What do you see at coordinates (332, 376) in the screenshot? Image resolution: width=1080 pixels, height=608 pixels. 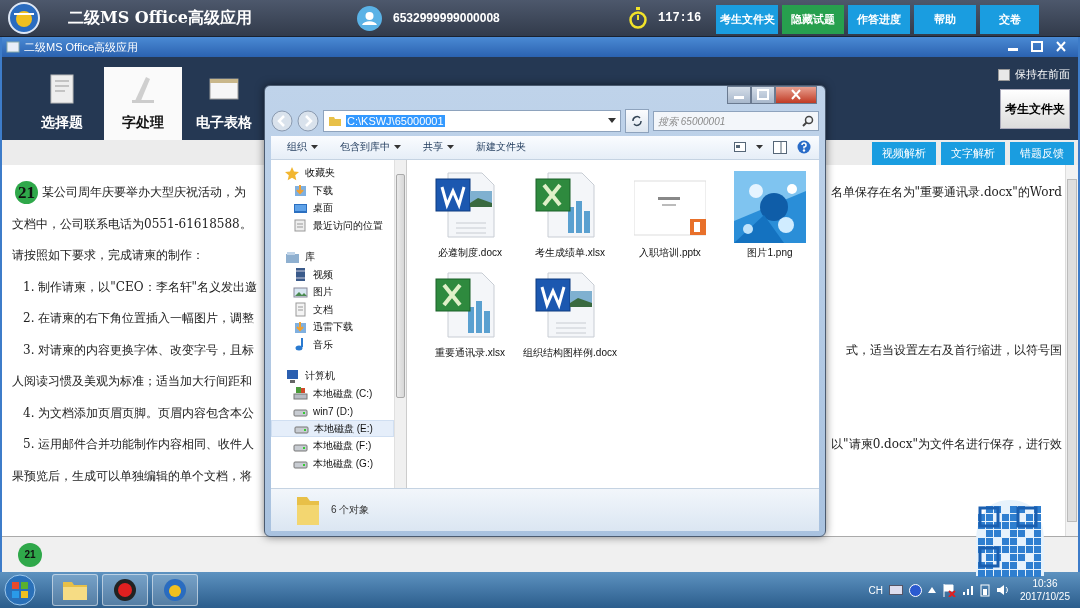 I see `nav-item: 计算机` at bounding box center [332, 376].